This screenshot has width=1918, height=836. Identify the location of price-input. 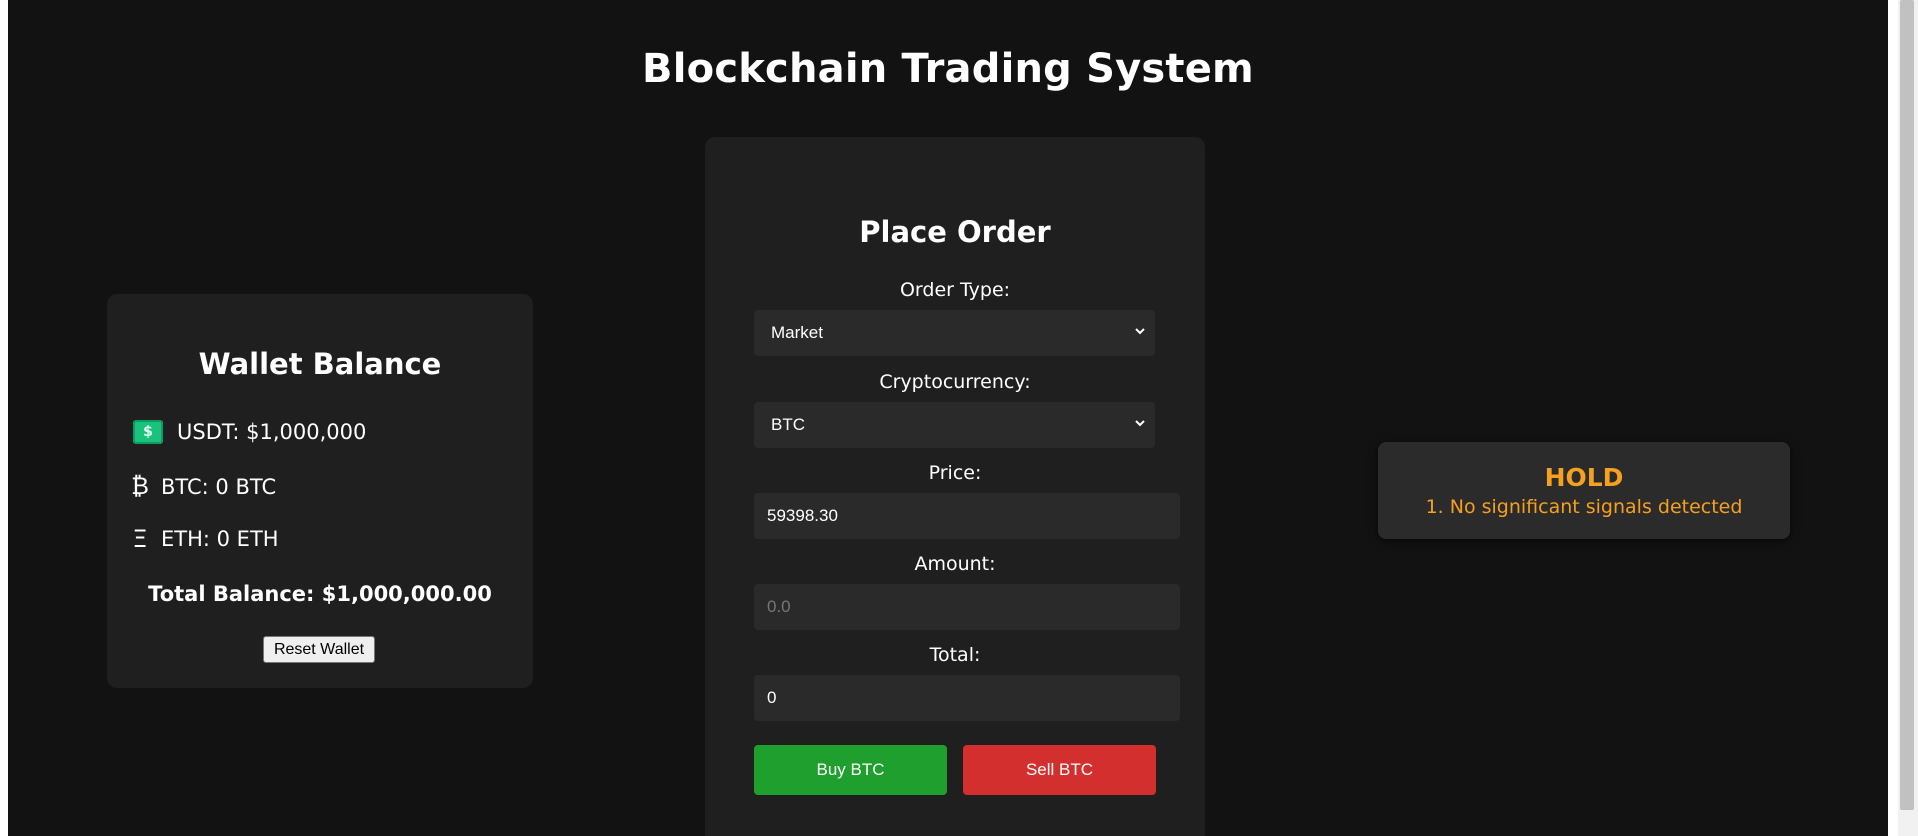
(967, 516).